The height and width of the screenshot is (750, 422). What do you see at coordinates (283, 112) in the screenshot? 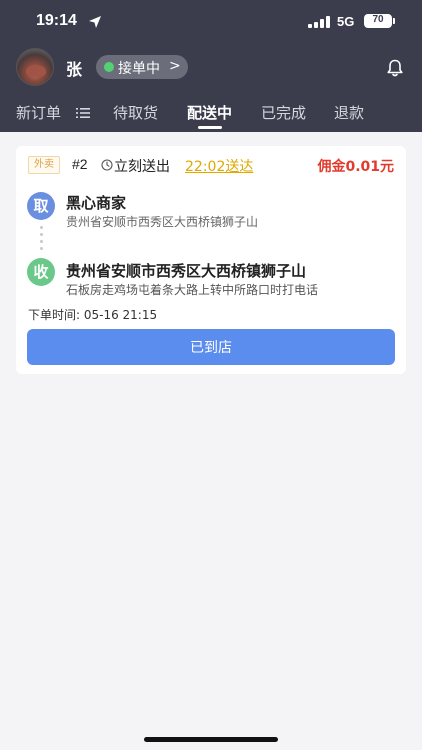
I see `tab-completed: 已完成` at bounding box center [283, 112].